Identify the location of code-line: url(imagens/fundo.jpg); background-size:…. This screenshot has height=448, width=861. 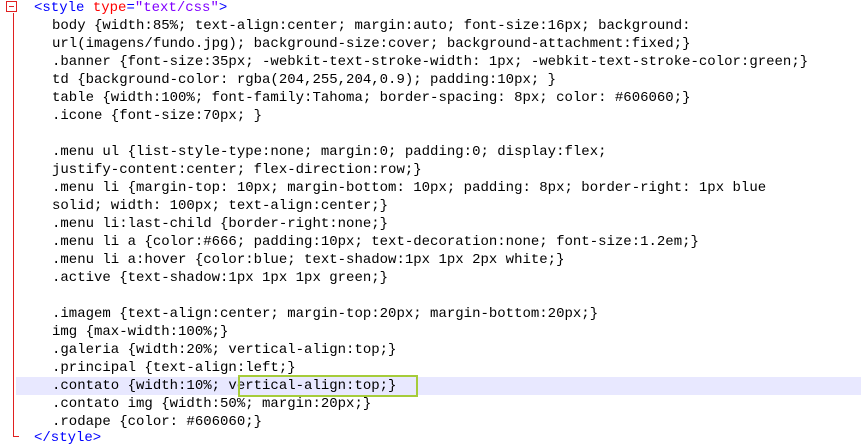
(430, 44).